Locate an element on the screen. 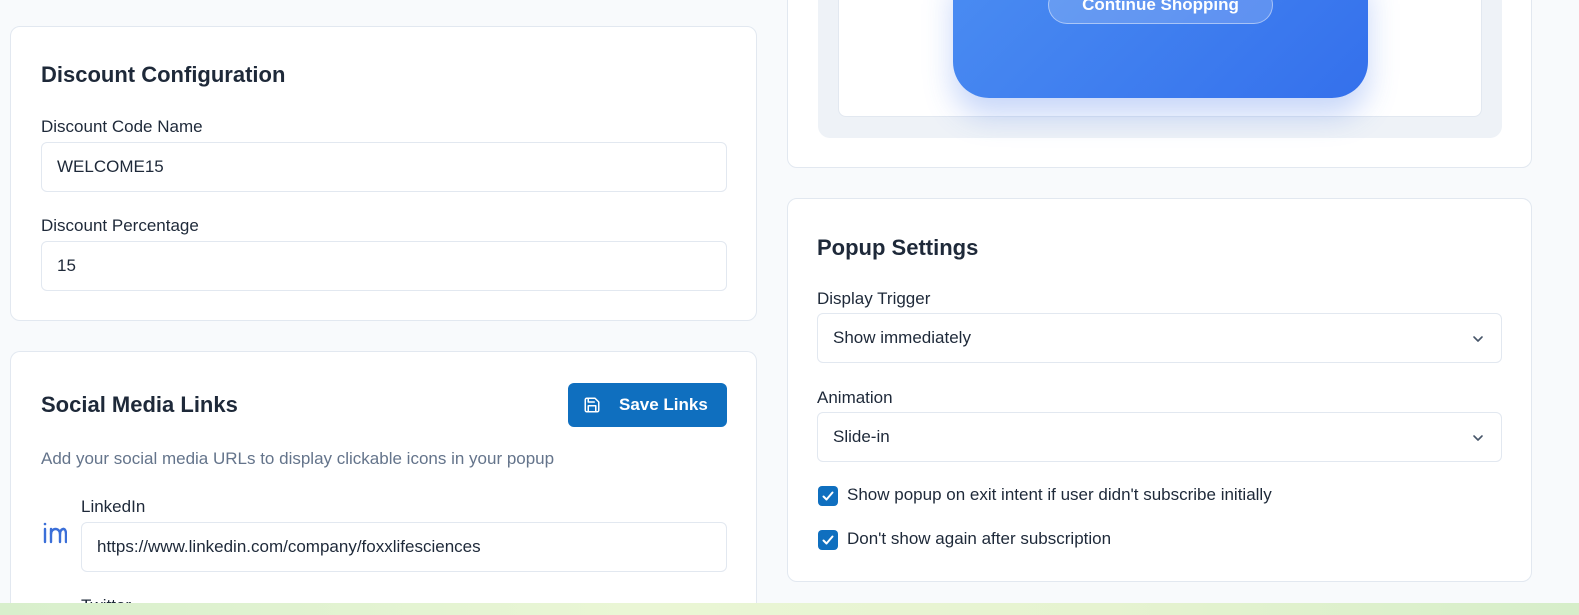 The image size is (1579, 615). popup-settings-title: Popup Settings is located at coordinates (898, 247).